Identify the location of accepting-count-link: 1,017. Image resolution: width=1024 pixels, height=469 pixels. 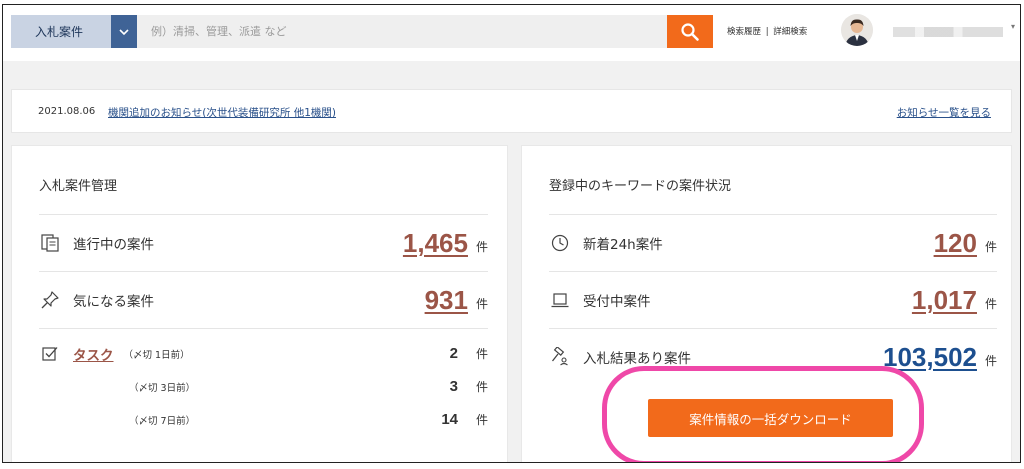
(944, 300).